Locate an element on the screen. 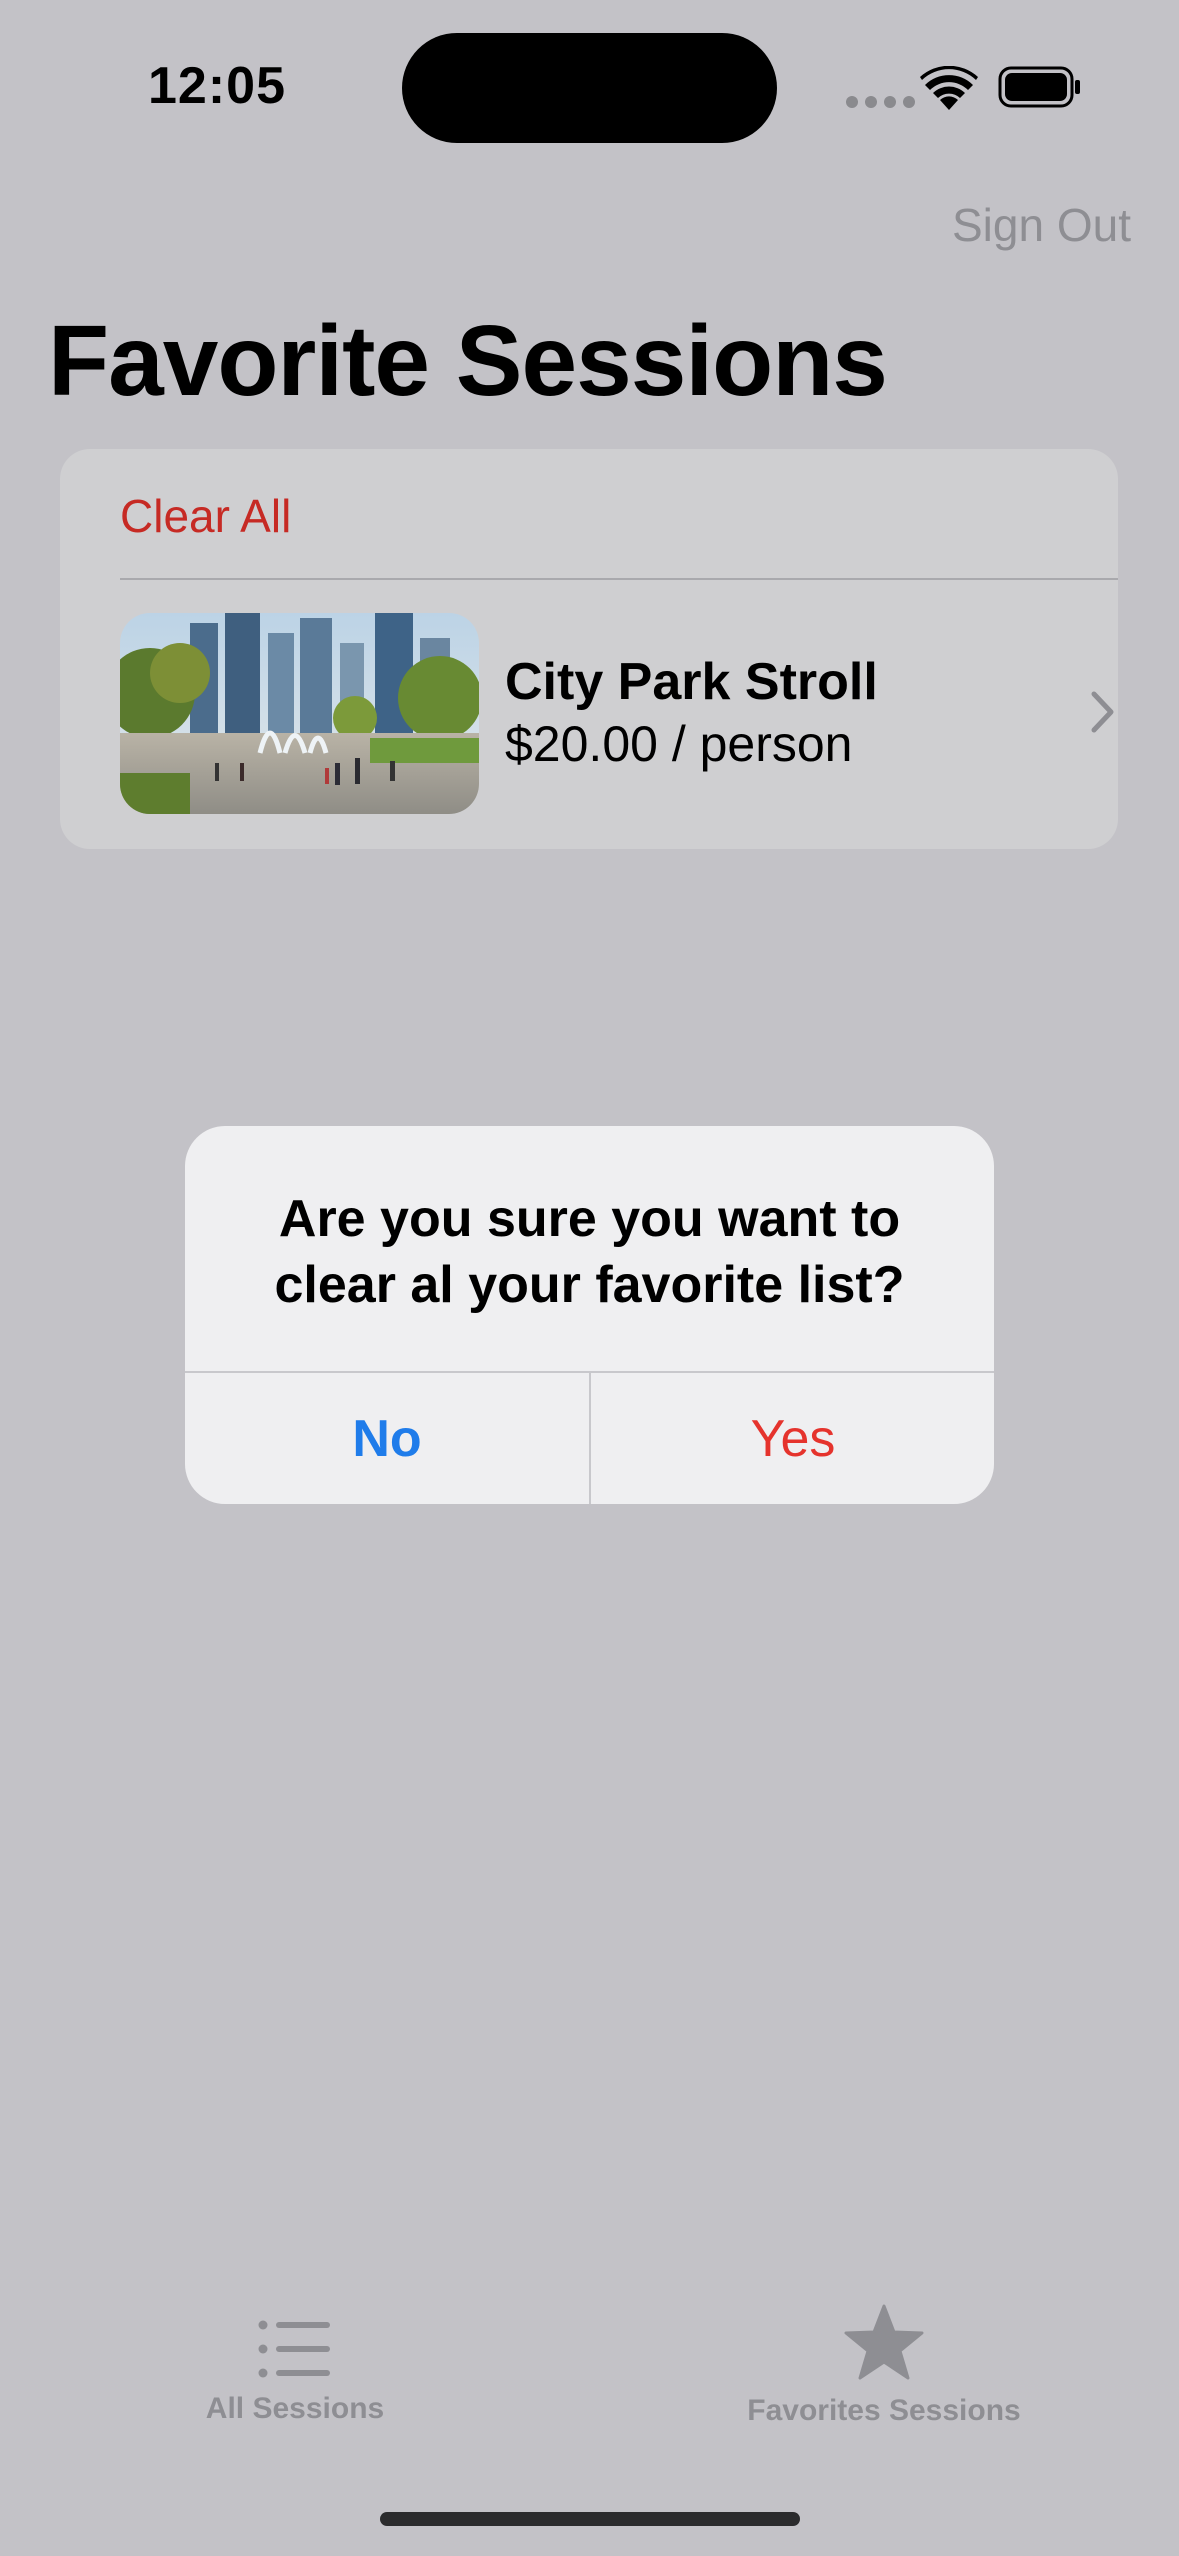  page-title: Favorite Sessions is located at coordinates (468, 361).